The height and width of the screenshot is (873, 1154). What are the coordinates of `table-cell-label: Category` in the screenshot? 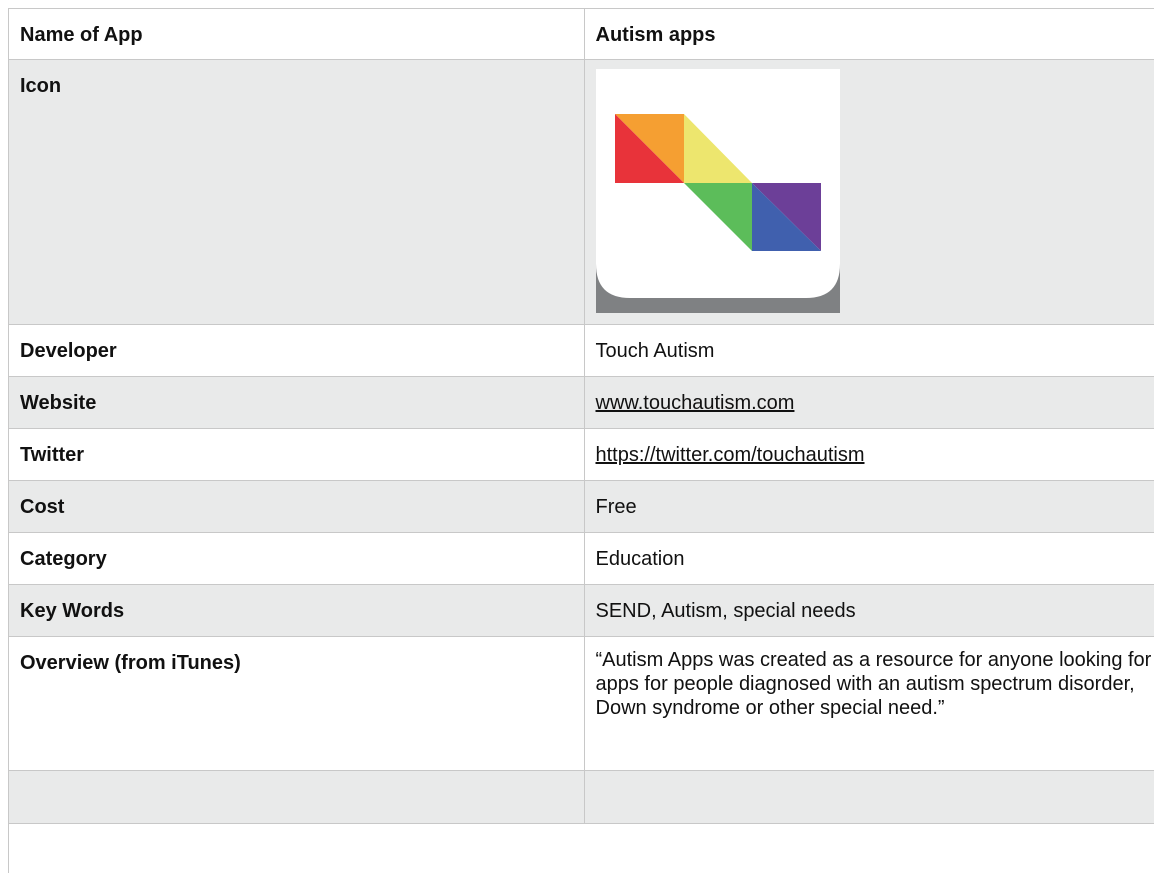 It's located at (297, 558).